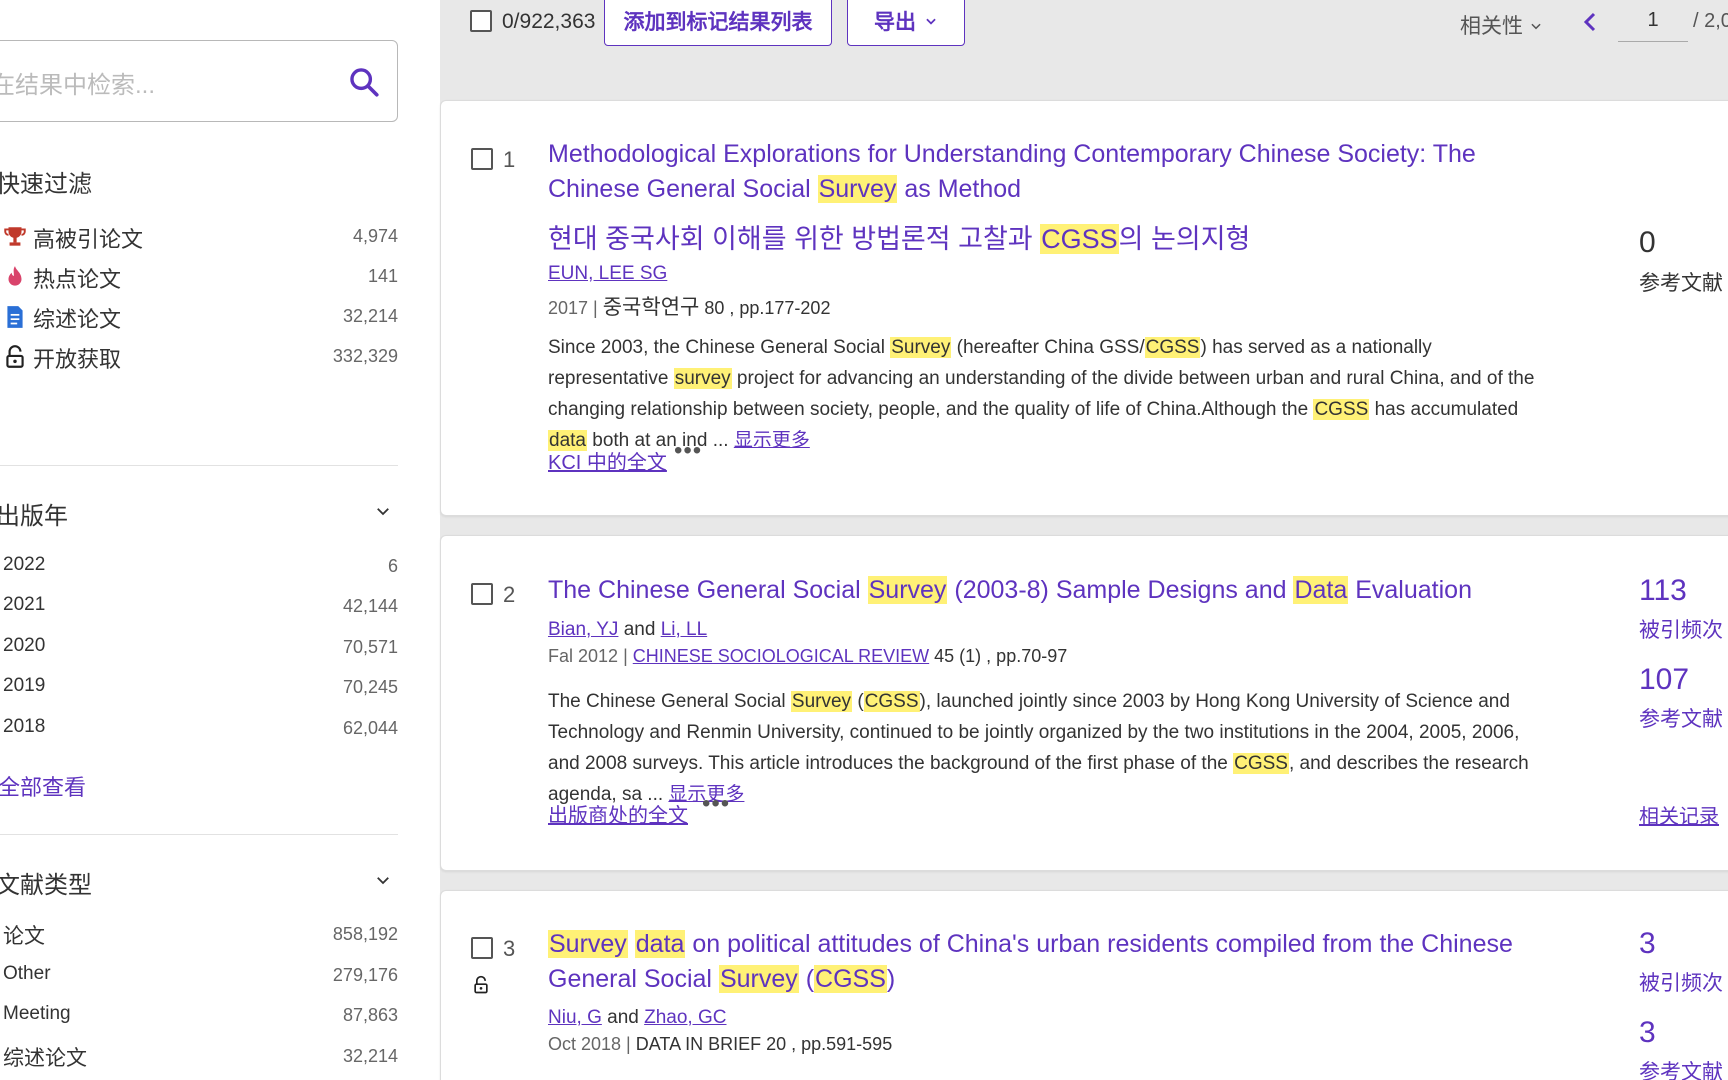  What do you see at coordinates (199, 568) in the screenshot?
I see `pub-year-filter-2022: 2022 6` at bounding box center [199, 568].